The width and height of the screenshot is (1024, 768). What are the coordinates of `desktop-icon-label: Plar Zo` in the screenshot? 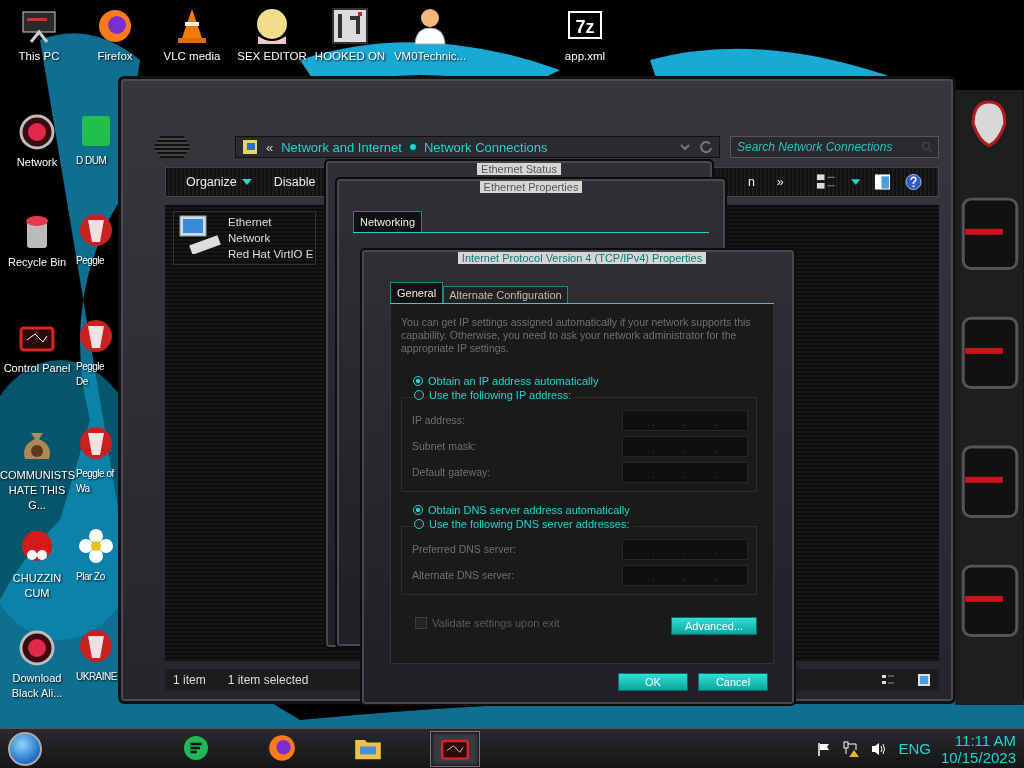 It's located at (90, 576).